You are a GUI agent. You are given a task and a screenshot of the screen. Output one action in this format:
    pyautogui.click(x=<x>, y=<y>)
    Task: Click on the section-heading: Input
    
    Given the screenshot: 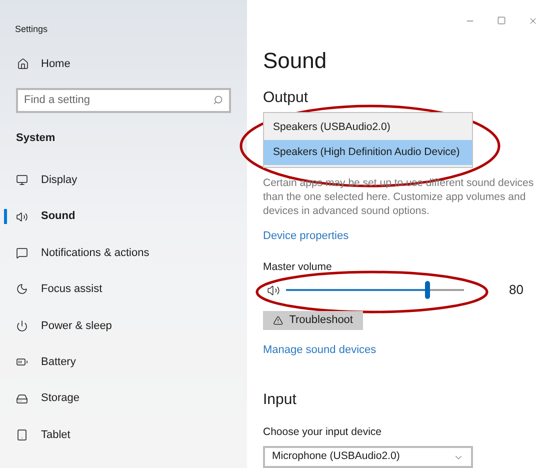 What is the action you would take?
    pyautogui.click(x=280, y=400)
    